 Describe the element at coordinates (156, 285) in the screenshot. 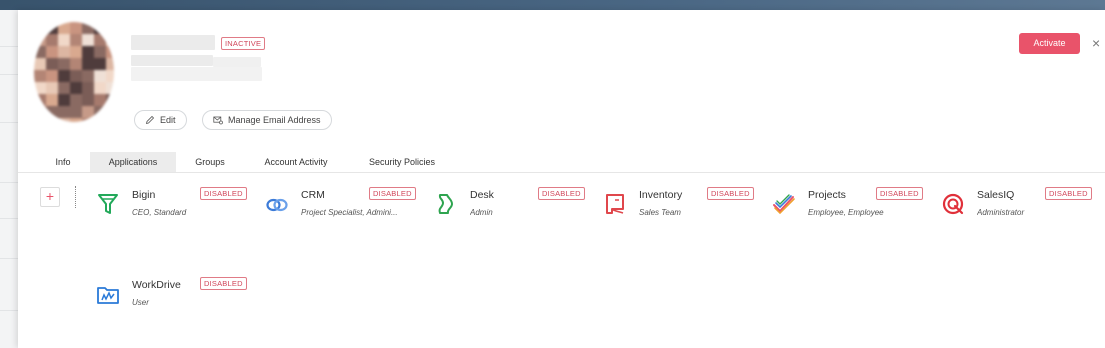

I see `app-name: WorkDrive` at that location.